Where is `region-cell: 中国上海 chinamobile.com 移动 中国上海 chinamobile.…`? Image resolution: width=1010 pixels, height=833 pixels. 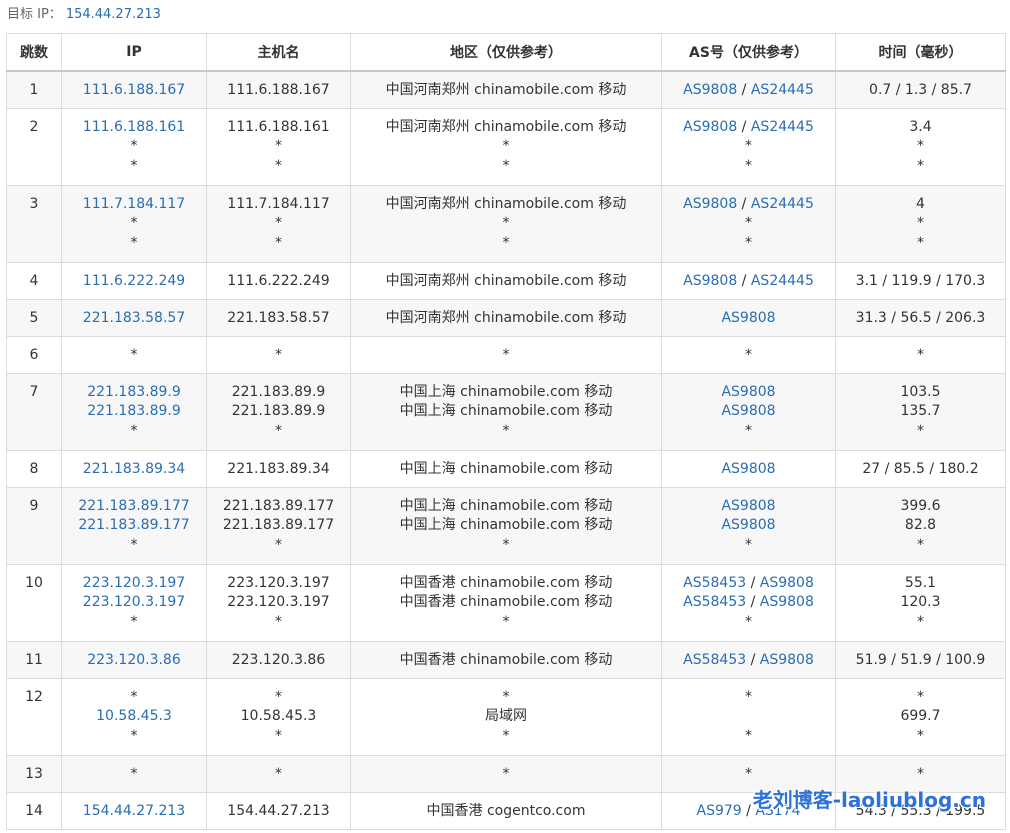
region-cell: 中国上海 chinamobile.com 移动 中国上海 chinamobile.… is located at coordinates (506, 411).